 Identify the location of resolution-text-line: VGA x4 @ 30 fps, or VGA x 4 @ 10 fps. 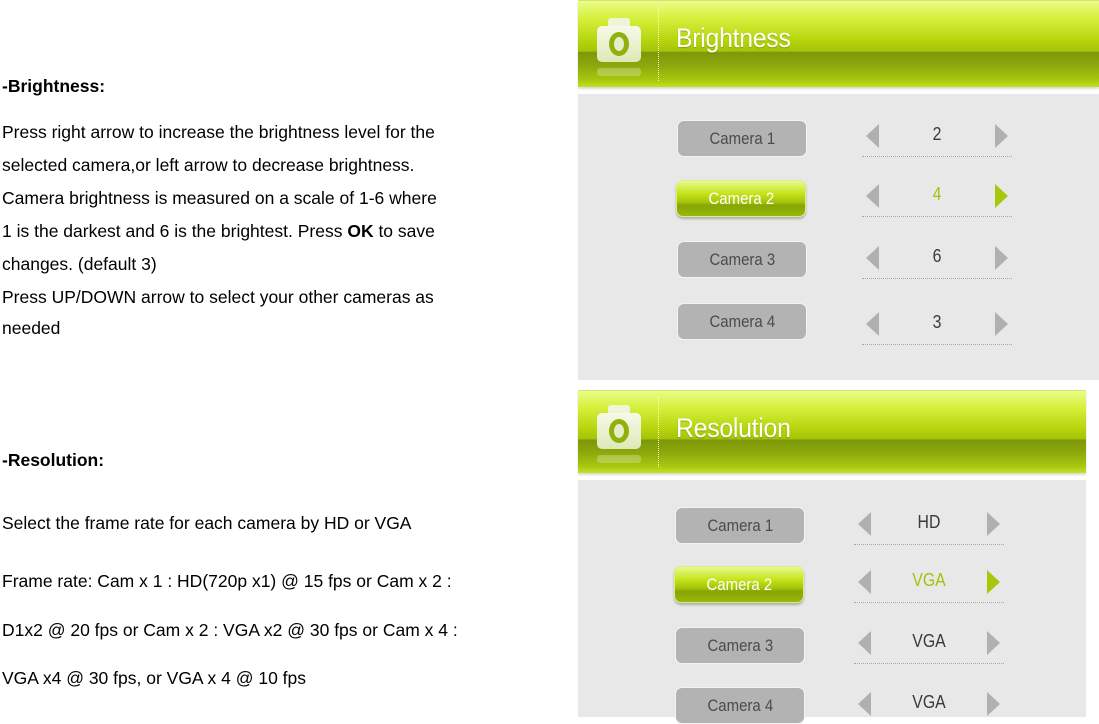
(154, 678).